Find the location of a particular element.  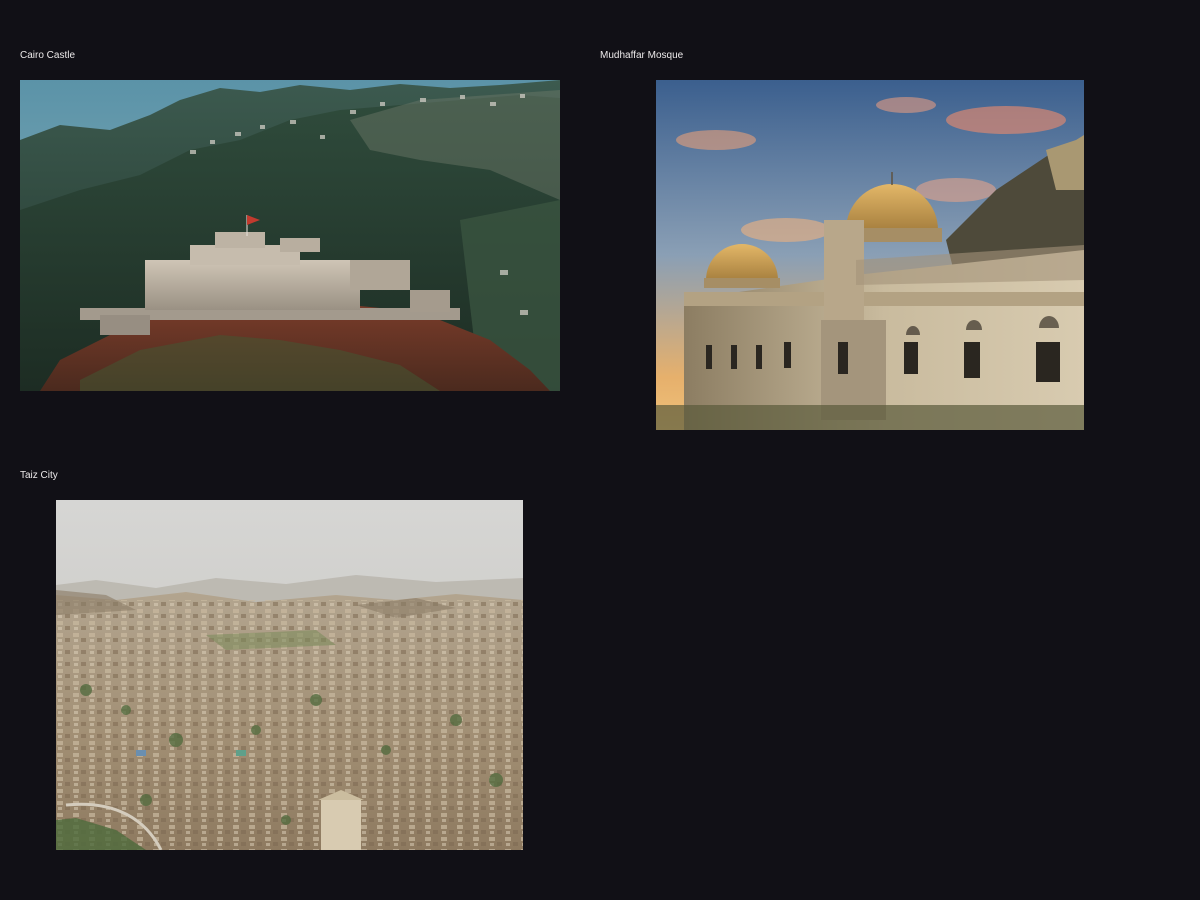

mosque-photo-graphic is located at coordinates (870, 255).